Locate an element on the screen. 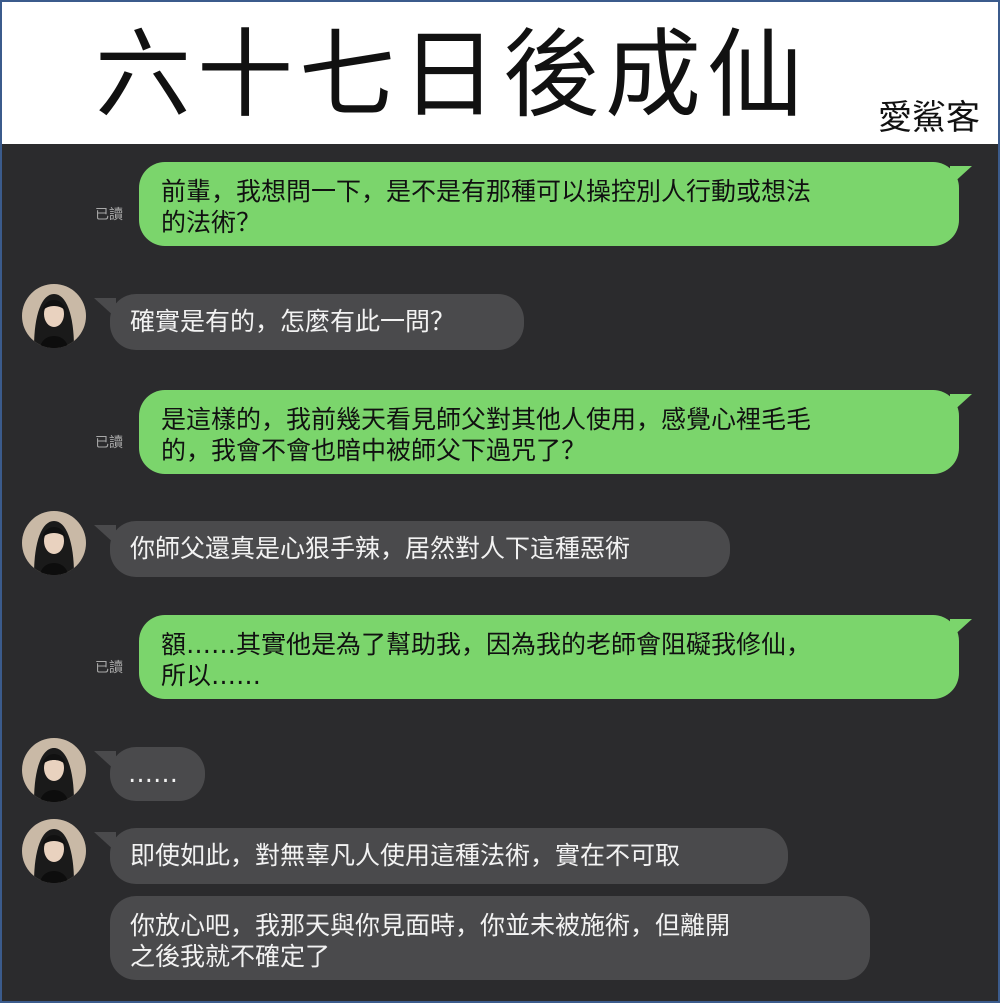 This screenshot has width=1000, height=1003. message-line: 的，我會不會也暗中被師父下過咒了？ is located at coordinates (374, 450).